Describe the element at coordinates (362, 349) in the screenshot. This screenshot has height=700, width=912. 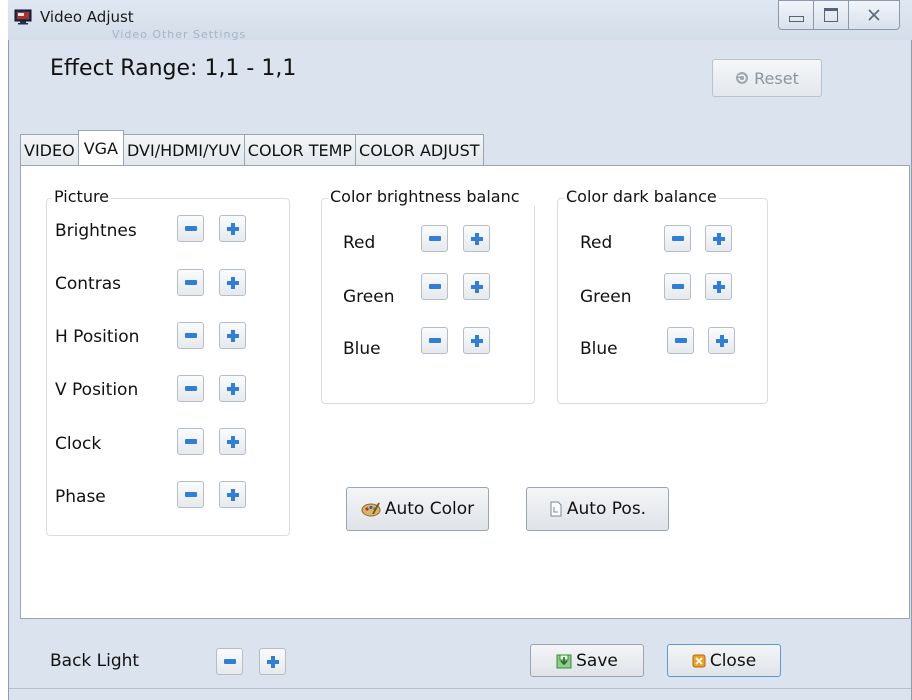
I see `brightness-blue-label: Blue` at that location.